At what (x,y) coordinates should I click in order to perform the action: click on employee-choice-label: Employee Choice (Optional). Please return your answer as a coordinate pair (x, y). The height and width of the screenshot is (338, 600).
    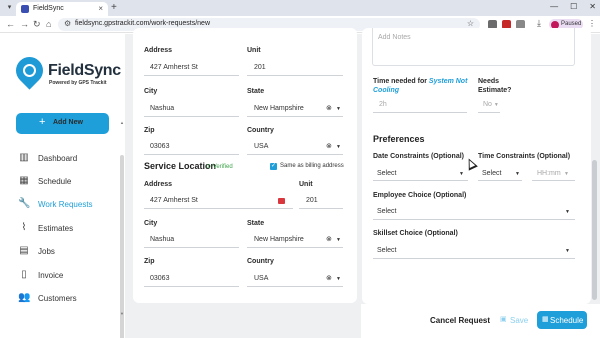
    Looking at the image, I should click on (420, 195).